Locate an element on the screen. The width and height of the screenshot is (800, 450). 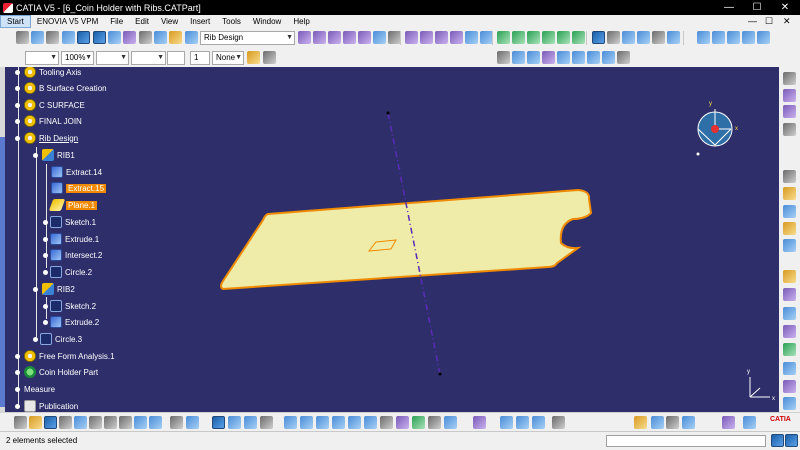
tree-node-intersect-2: Intersect.2 is located at coordinates (72, 255).